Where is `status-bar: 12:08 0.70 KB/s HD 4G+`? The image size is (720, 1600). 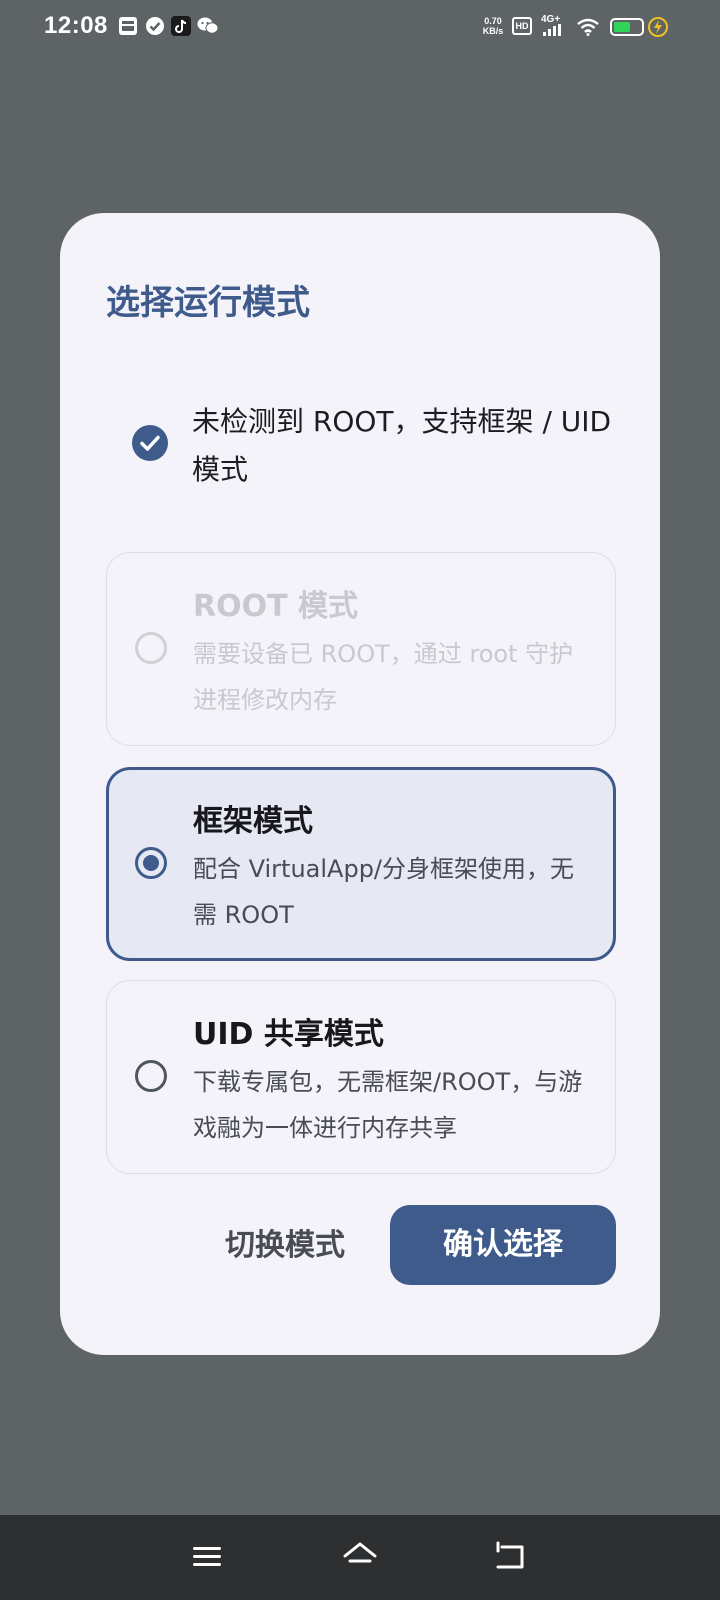
status-bar: 12:08 0.70 KB/s HD 4G+ is located at coordinates (360, 28).